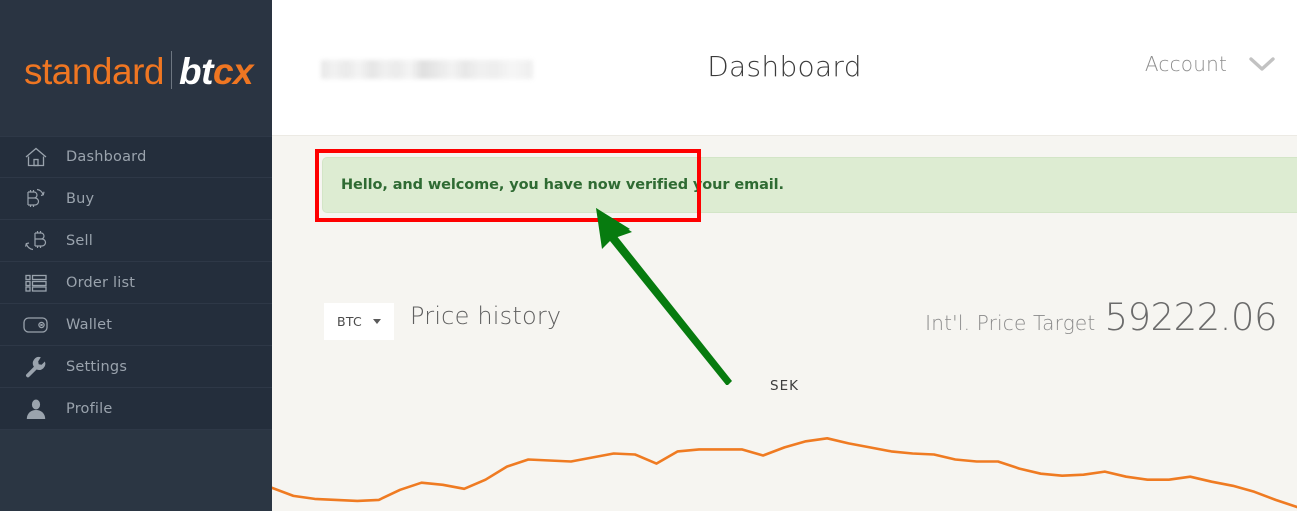  I want to click on account-menu: Account, so click(1211, 64).